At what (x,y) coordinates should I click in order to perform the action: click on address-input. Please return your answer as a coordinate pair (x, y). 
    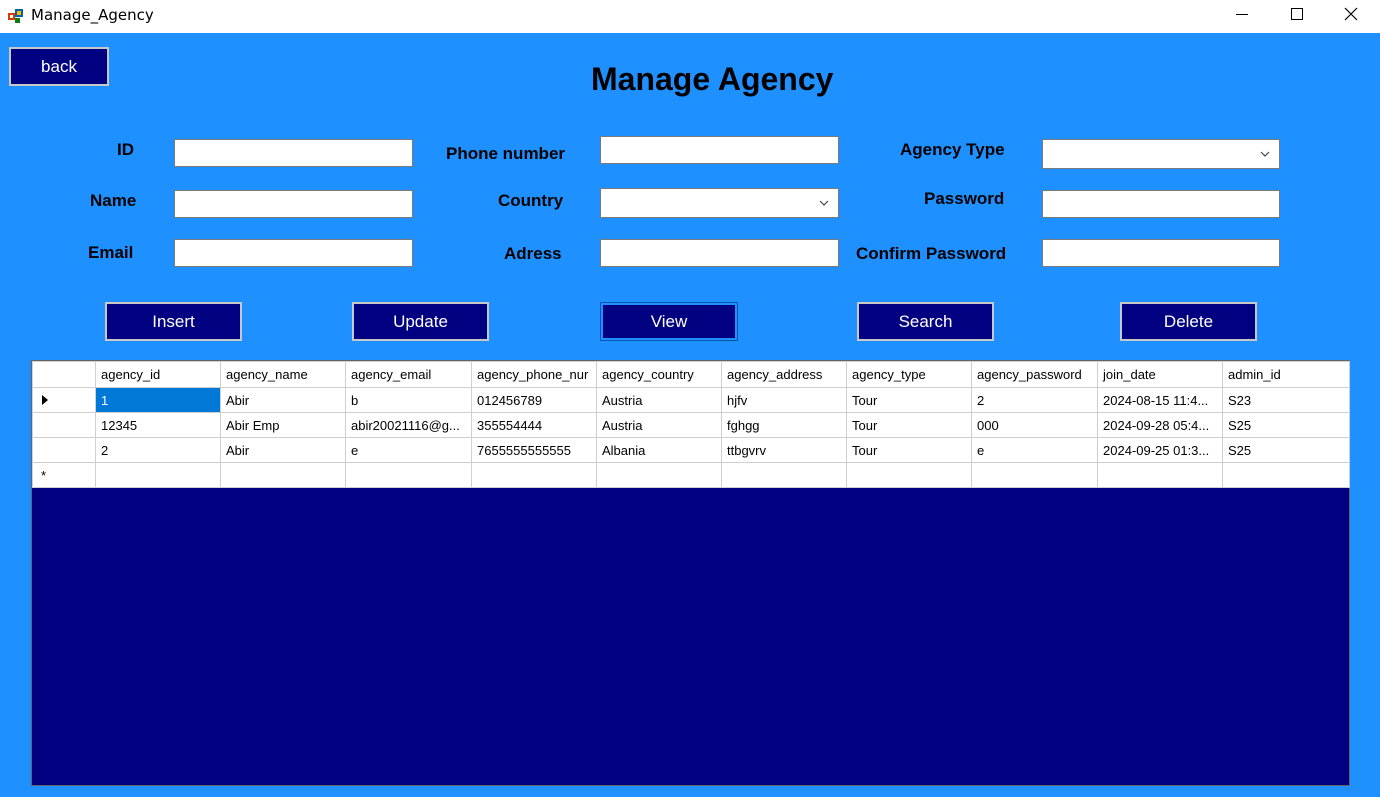
    Looking at the image, I should click on (719, 253).